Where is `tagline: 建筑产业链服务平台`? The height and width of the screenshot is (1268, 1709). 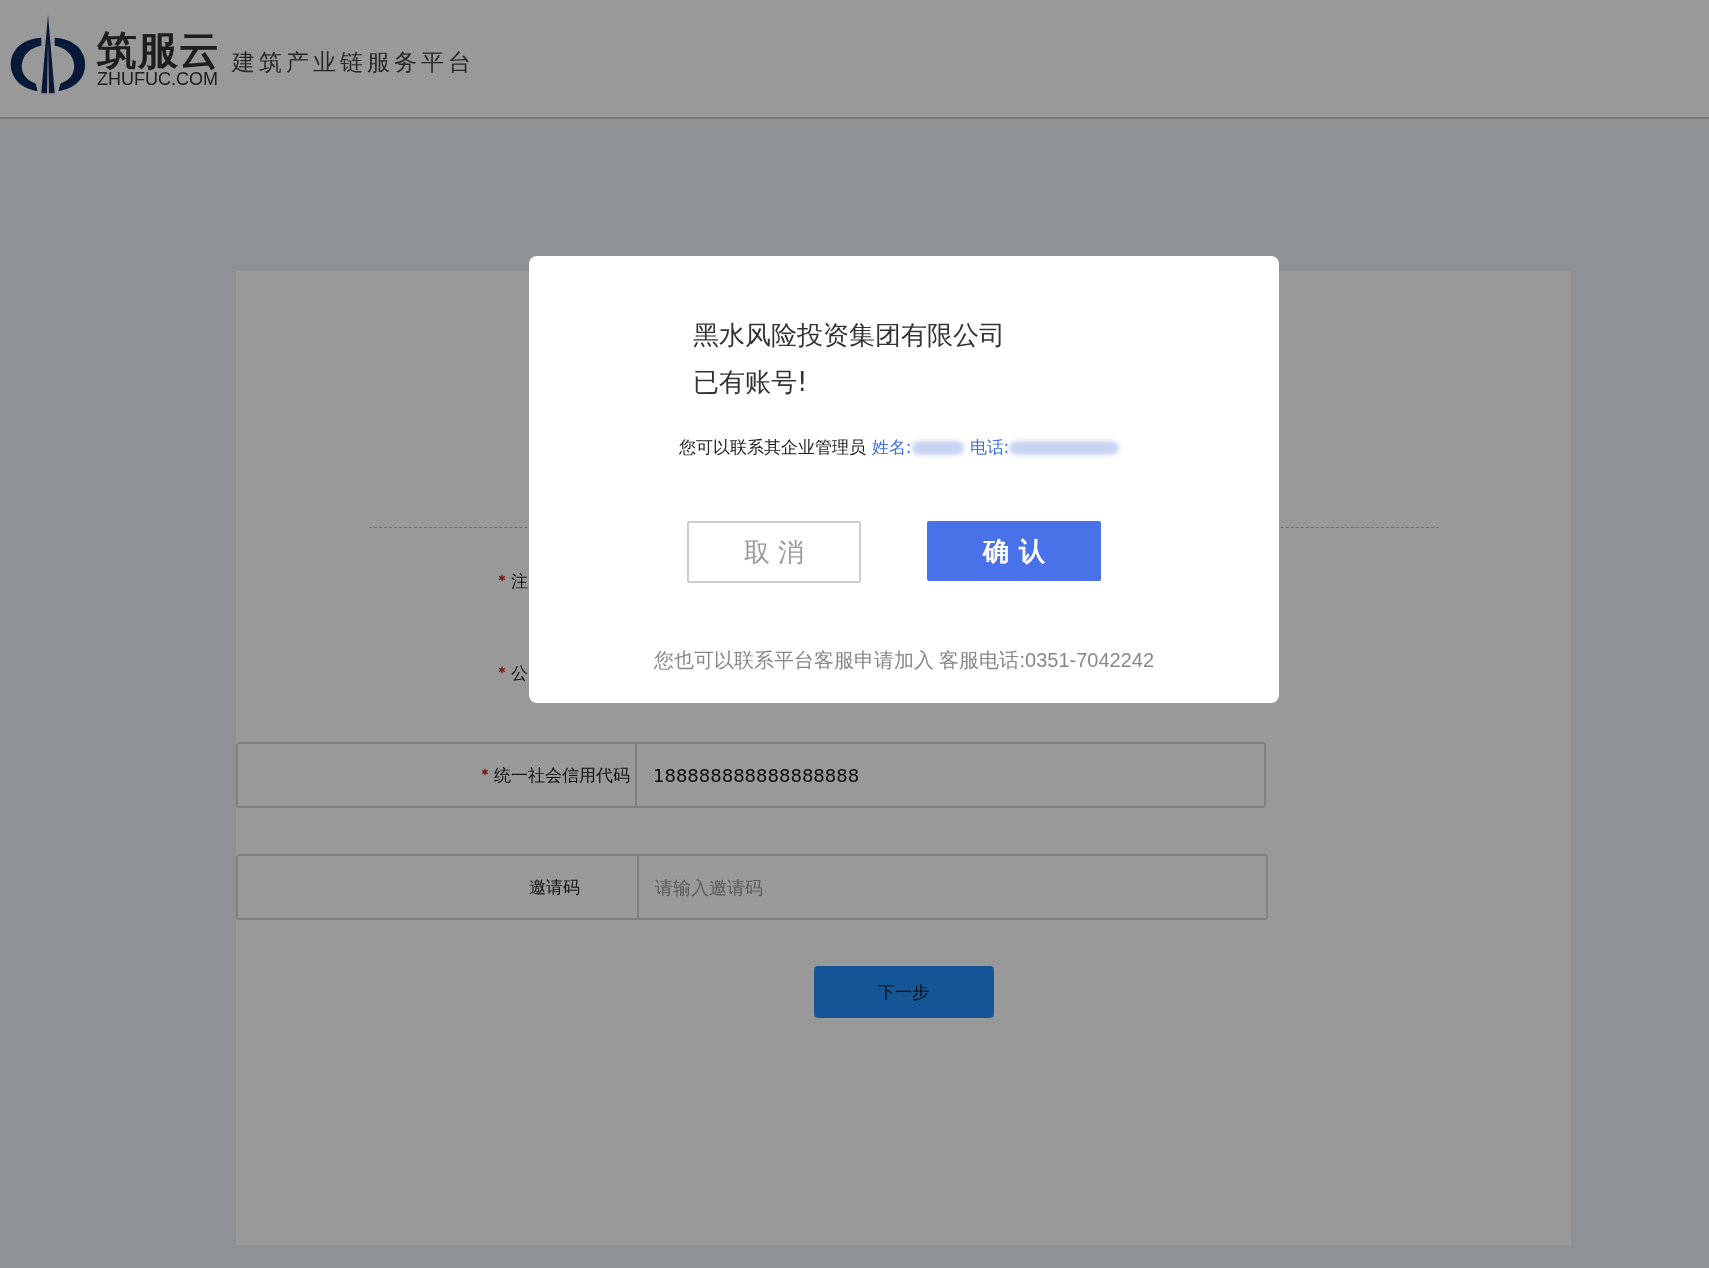 tagline: 建筑产业链服务平台 is located at coordinates (353, 62).